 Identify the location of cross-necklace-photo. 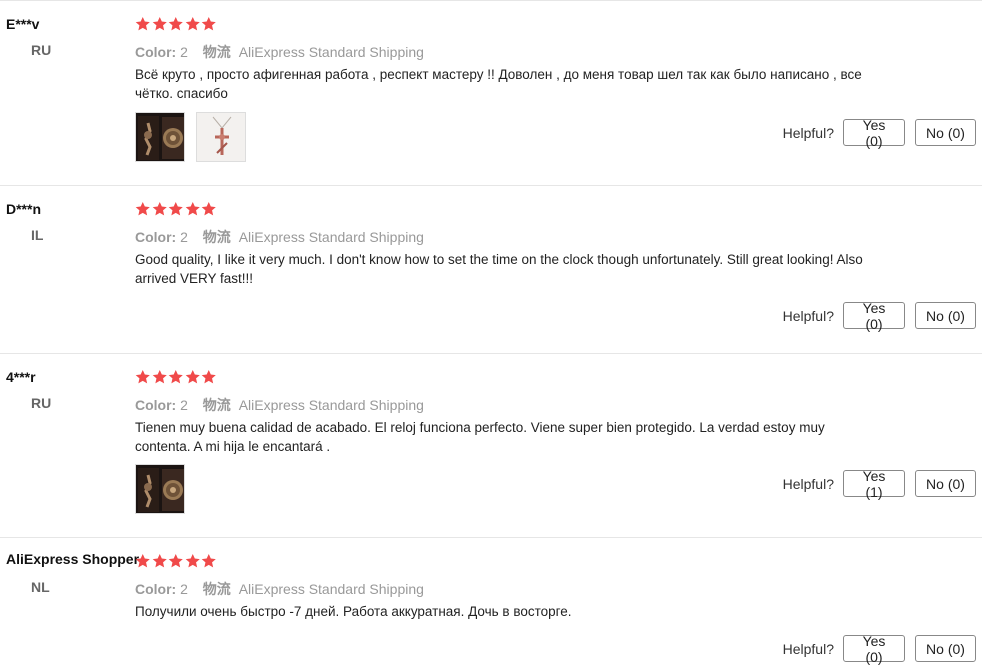
(221, 137).